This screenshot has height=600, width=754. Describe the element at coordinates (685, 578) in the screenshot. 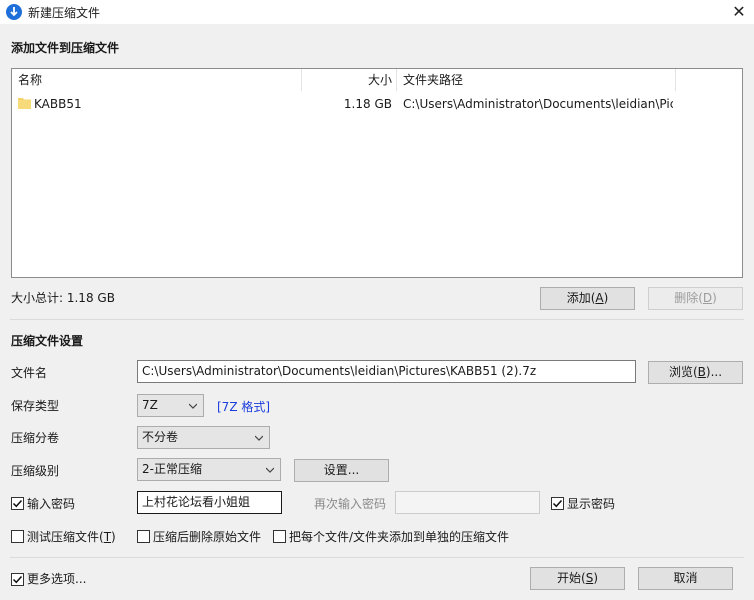

I see `cancel-button: 取消` at that location.